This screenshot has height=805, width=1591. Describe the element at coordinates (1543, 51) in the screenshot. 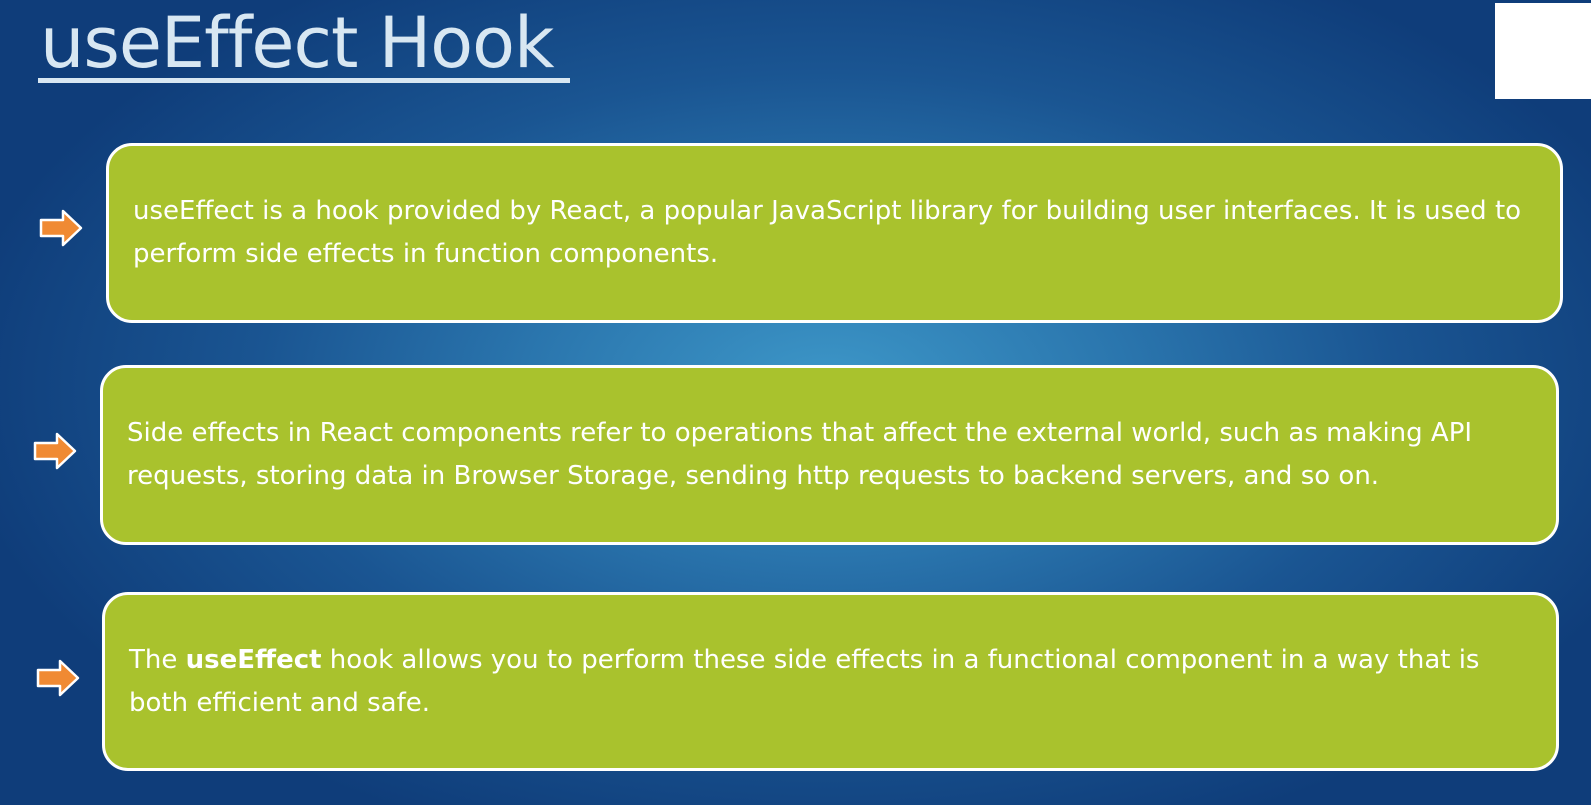

I see `corner-overlay-box` at that location.